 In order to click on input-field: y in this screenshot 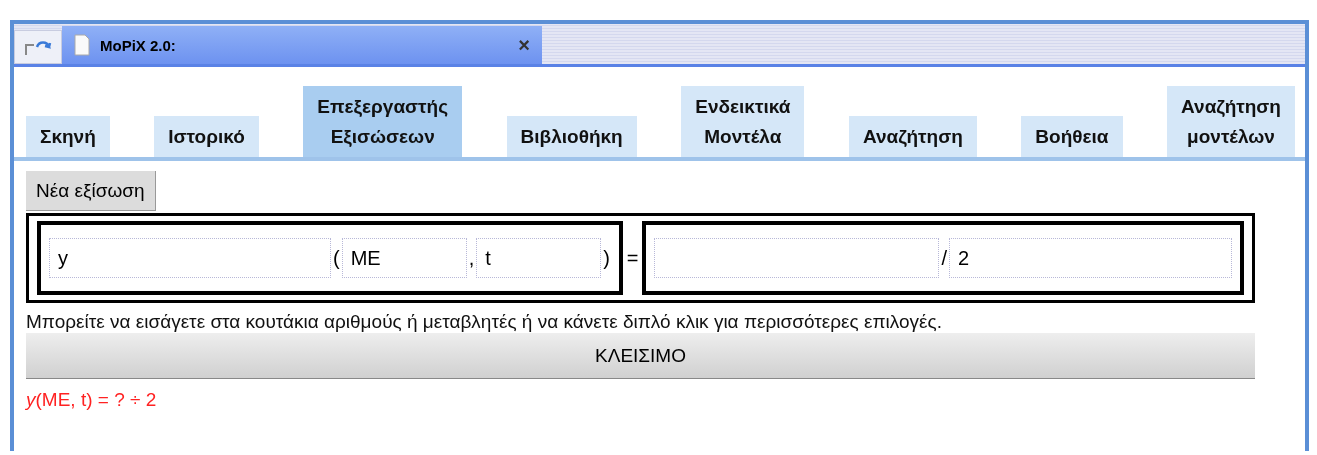, I will do `click(190, 258)`.